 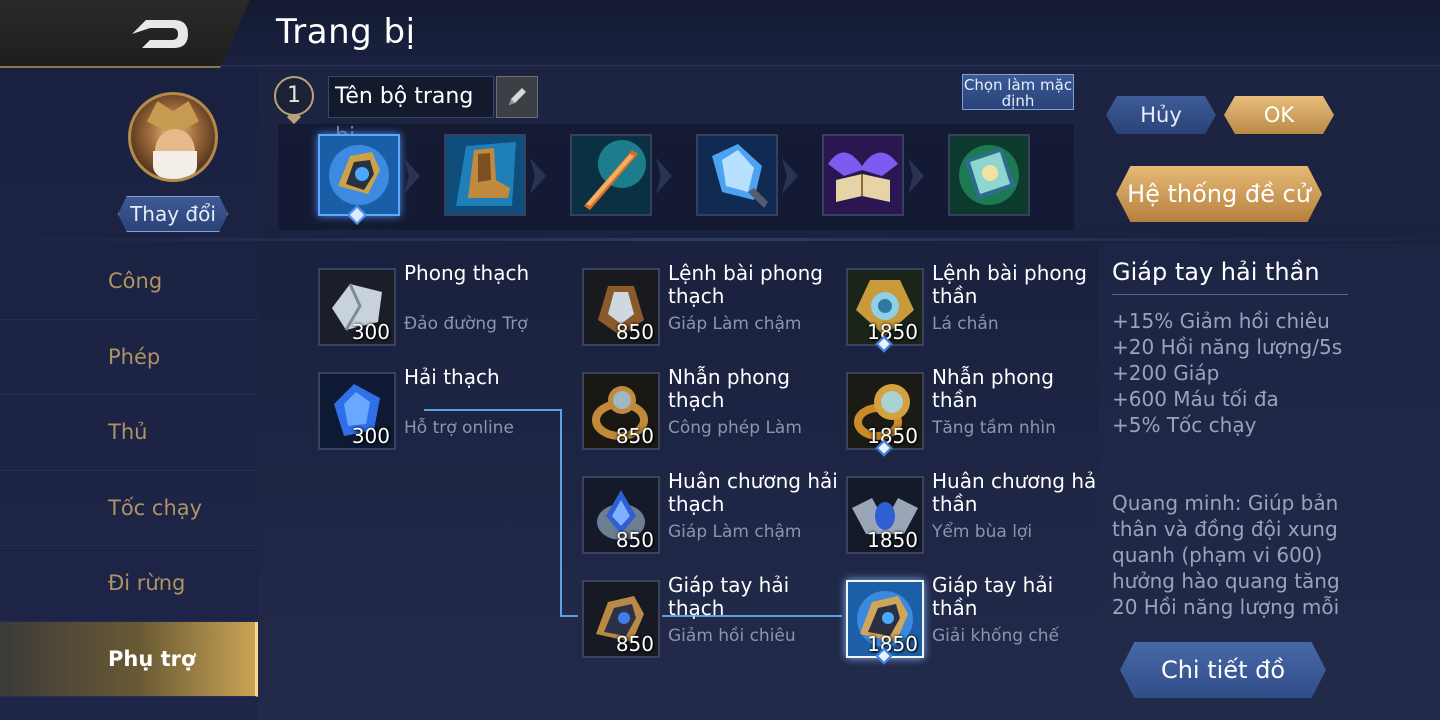 I want to click on category-jungle: Đi rừng, so click(x=129, y=584).